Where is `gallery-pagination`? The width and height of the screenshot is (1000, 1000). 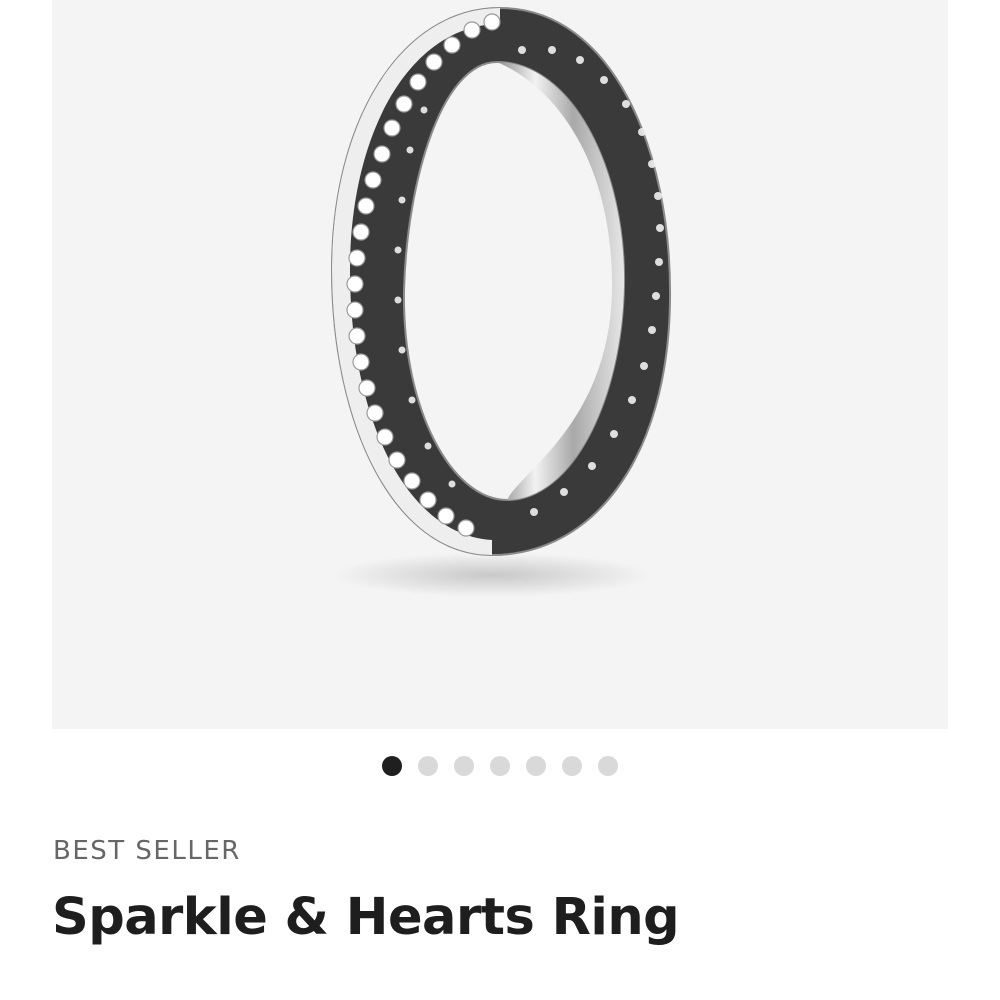
gallery-pagination is located at coordinates (500, 766).